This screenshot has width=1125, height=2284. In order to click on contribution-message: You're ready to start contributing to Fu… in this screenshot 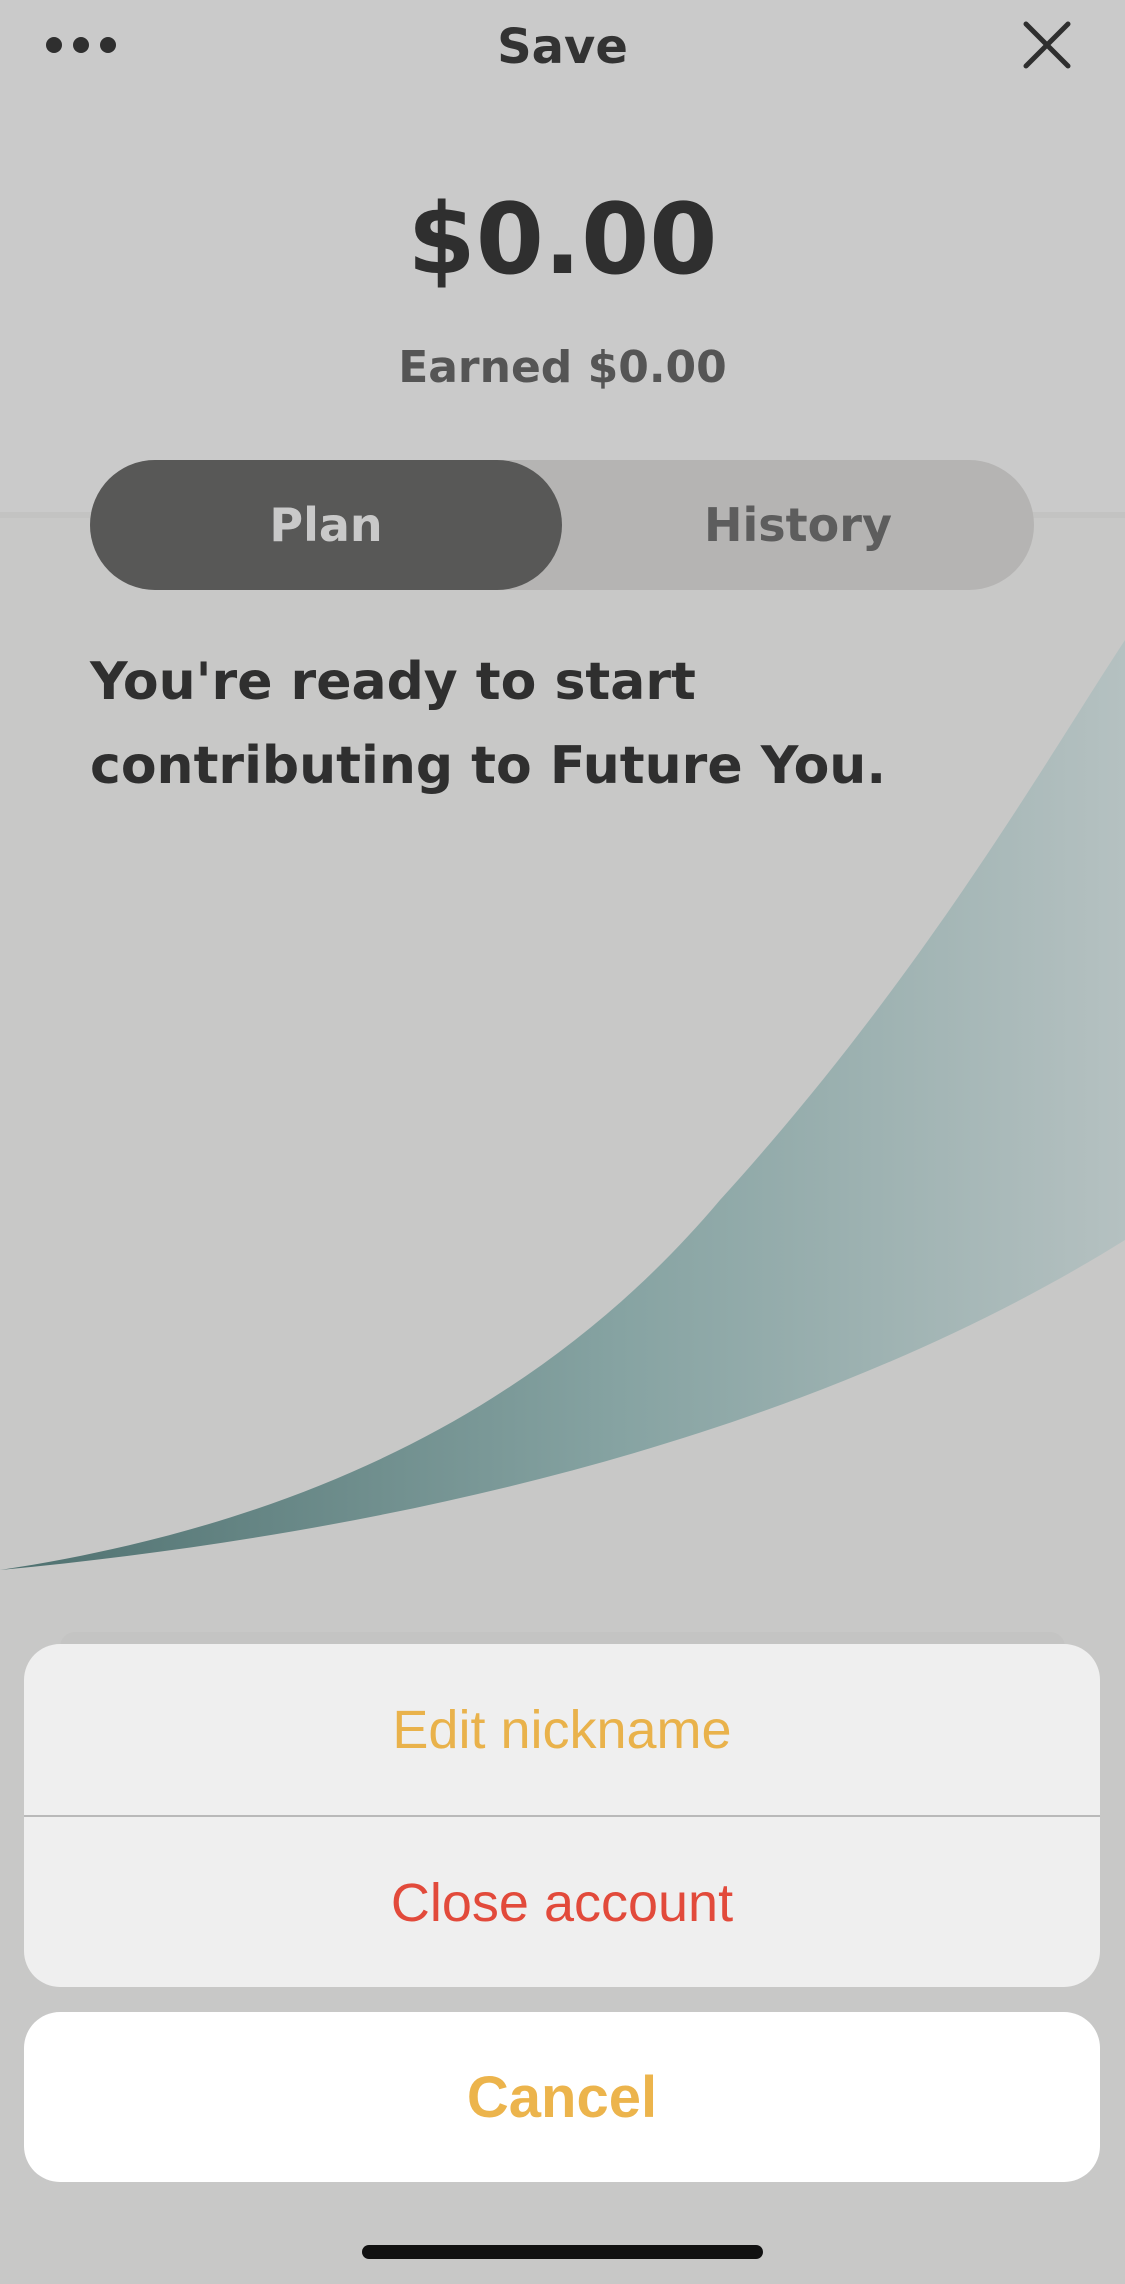, I will do `click(488, 724)`.